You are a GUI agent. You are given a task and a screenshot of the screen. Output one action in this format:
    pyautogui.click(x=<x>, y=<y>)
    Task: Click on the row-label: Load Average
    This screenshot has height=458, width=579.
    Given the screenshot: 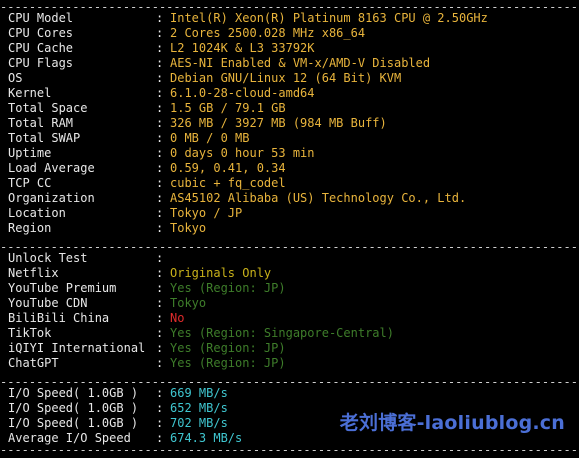 What is the action you would take?
    pyautogui.click(x=51, y=168)
    